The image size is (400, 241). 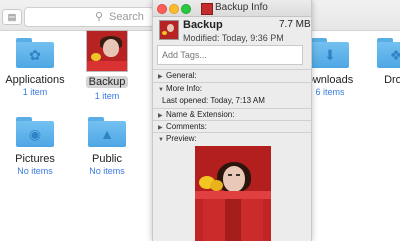 I want to click on pictures-folder-icon: ◉, so click(x=35, y=132).